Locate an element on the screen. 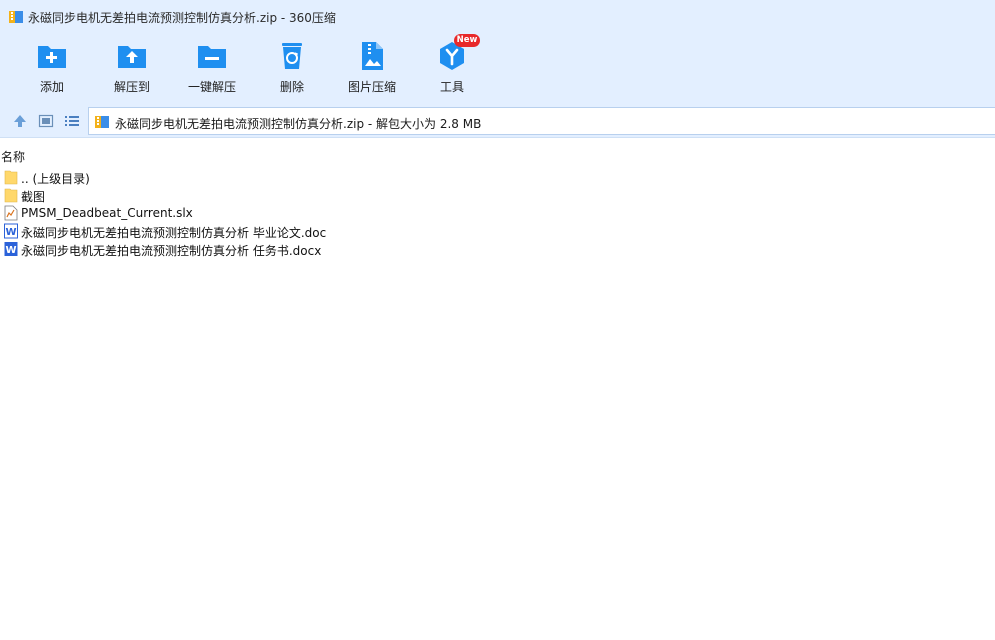 The width and height of the screenshot is (995, 640). list-item: .. (上级目录) is located at coordinates (497, 177).